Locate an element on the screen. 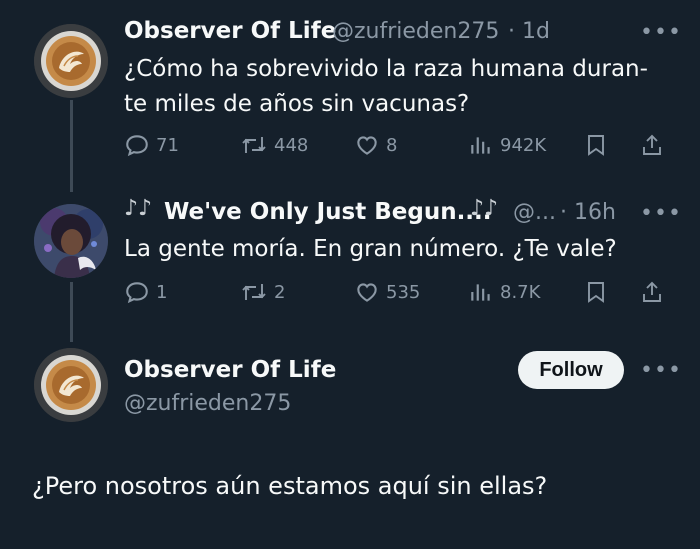 The width and height of the screenshot is (700, 549). like-count: 535 is located at coordinates (403, 292).